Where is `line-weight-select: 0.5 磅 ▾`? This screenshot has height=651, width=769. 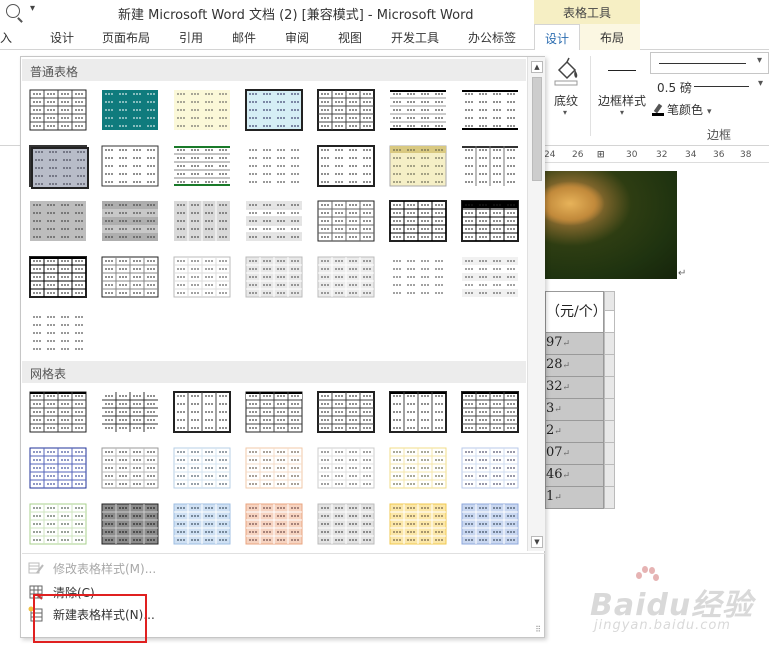
line-weight-select: 0.5 磅 ▾ is located at coordinates (709, 86).